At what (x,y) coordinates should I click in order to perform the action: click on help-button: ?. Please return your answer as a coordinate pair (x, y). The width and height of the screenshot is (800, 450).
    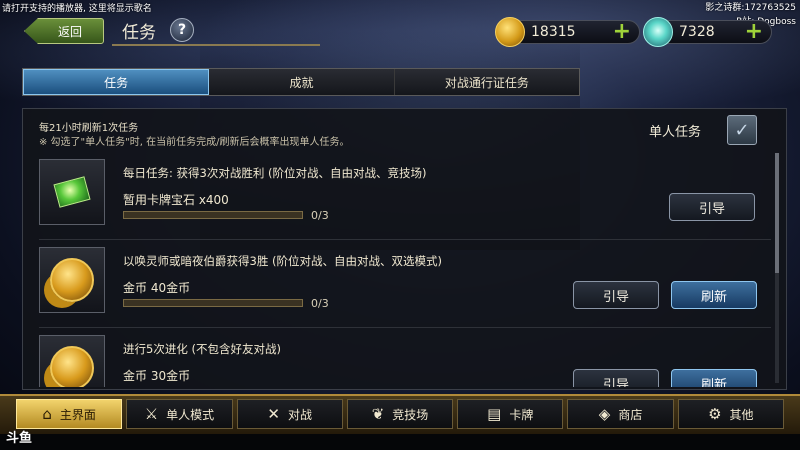
    Looking at the image, I should click on (182, 30).